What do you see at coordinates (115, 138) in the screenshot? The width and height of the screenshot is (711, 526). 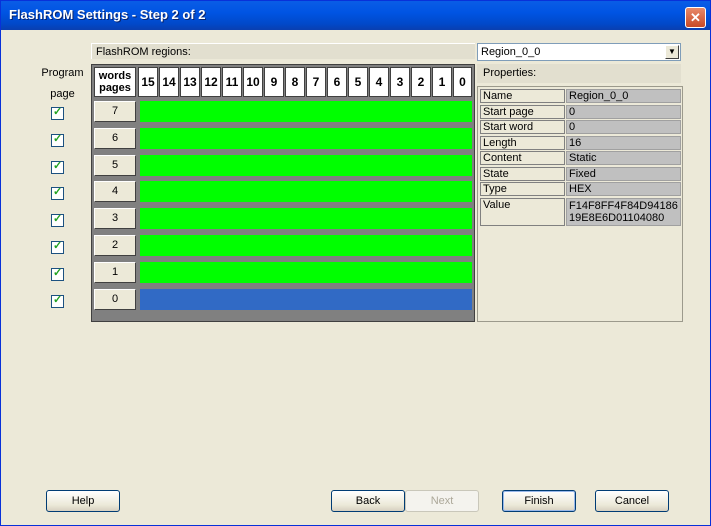 I see `page-row-button: 6` at bounding box center [115, 138].